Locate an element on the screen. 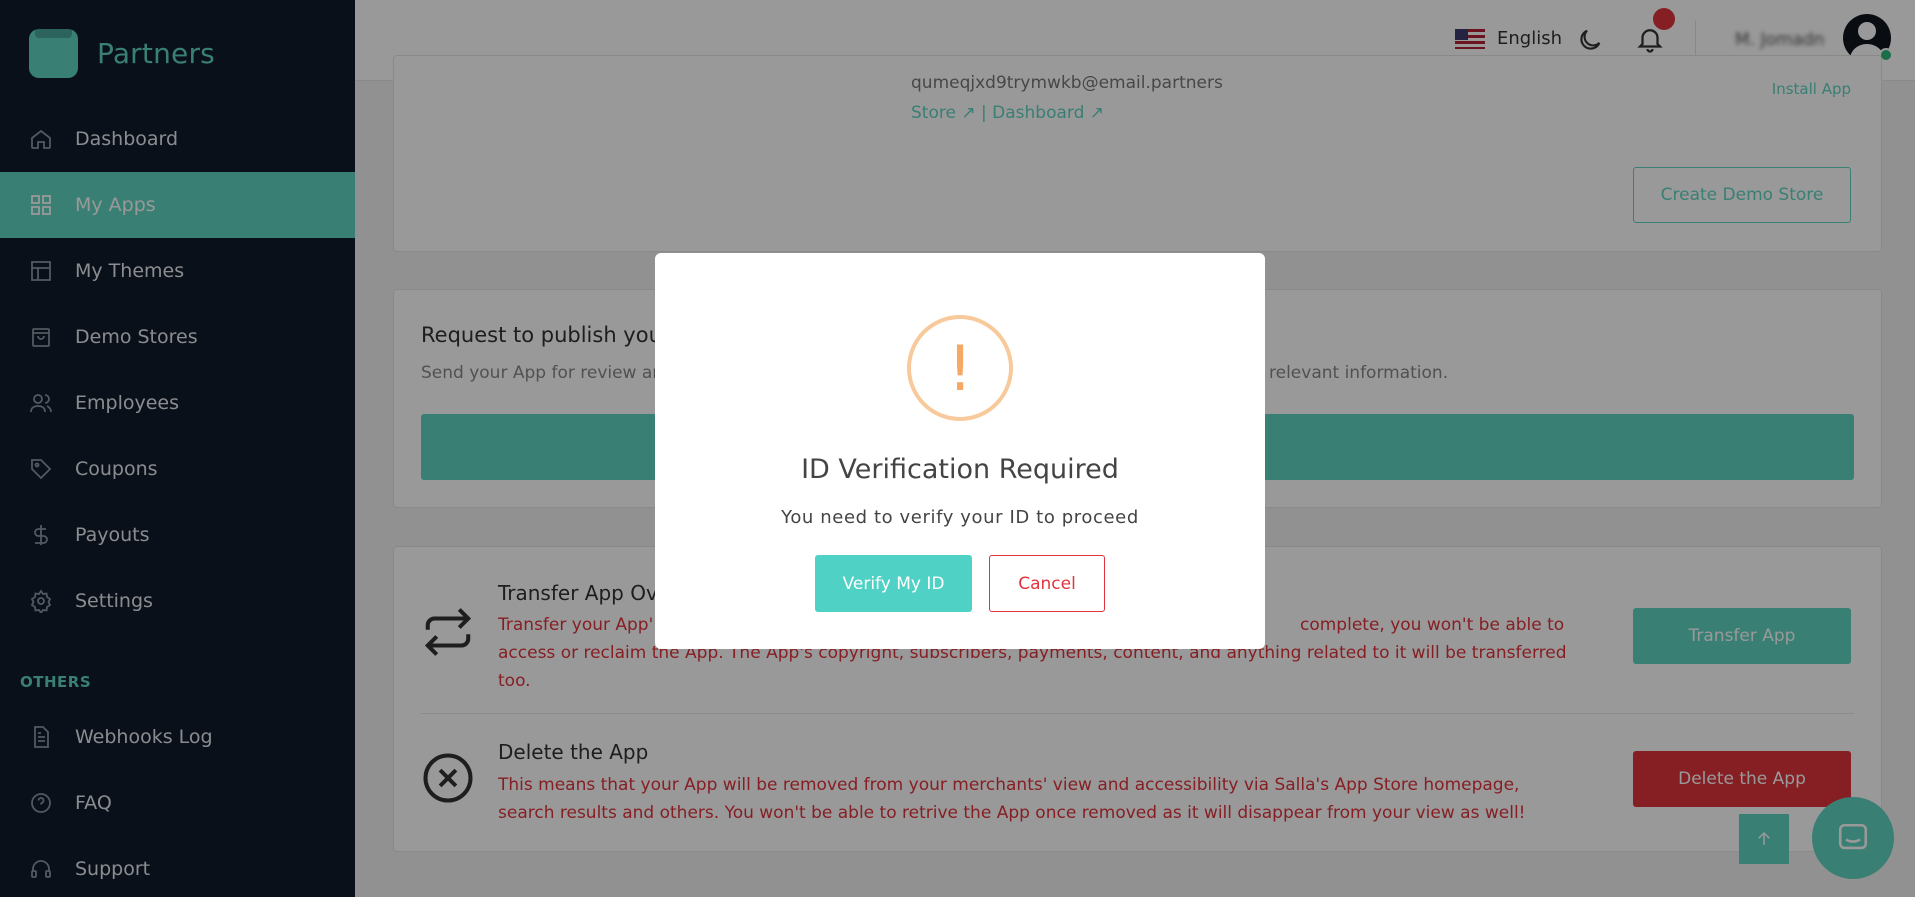 This screenshot has height=897, width=1915. warning-icon: ! is located at coordinates (960, 368).